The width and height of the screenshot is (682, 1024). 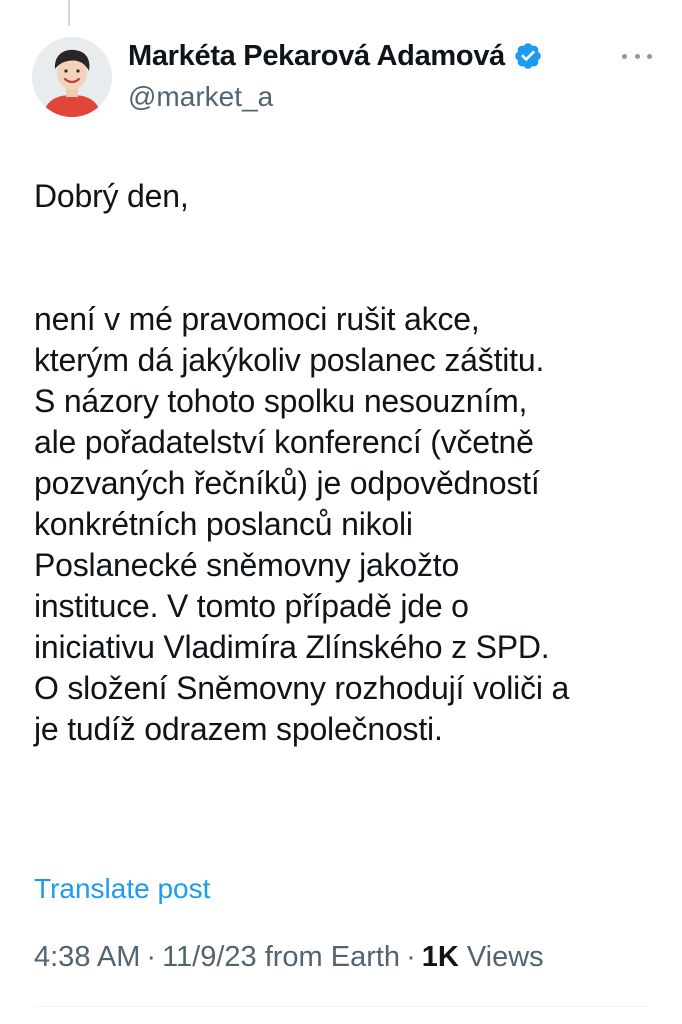 I want to click on author-info: Markéta Pekarová Adamová @market_a, so click(x=388, y=75).